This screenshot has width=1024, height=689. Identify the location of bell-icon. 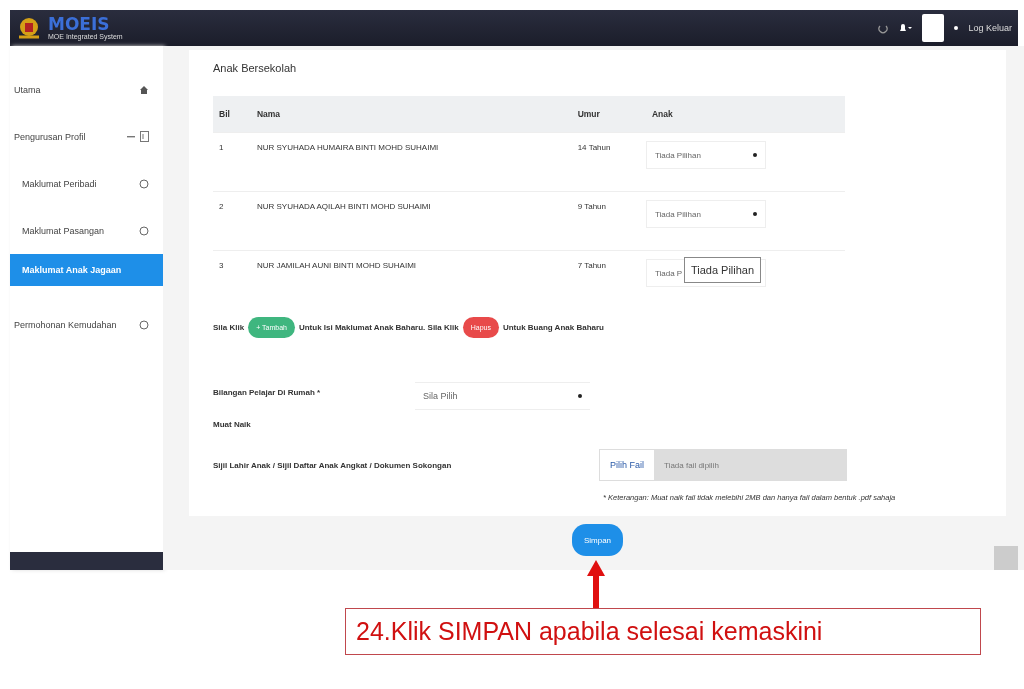
(905, 28).